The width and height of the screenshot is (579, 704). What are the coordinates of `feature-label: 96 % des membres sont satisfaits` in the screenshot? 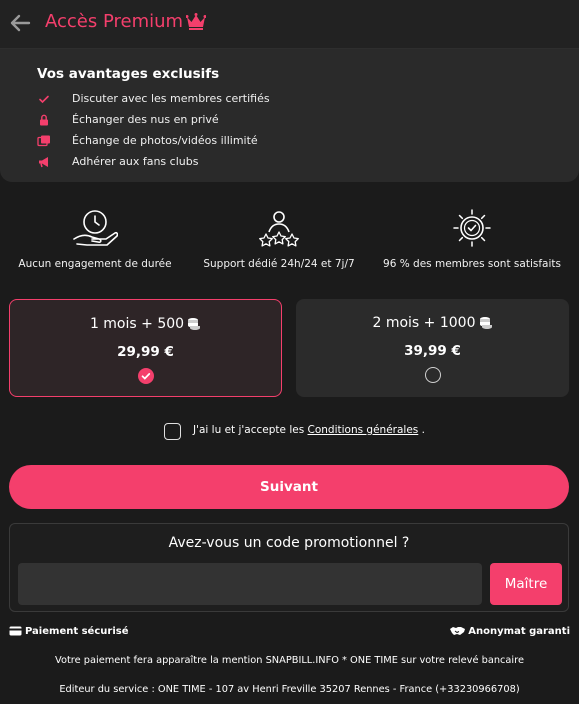 It's located at (472, 264).